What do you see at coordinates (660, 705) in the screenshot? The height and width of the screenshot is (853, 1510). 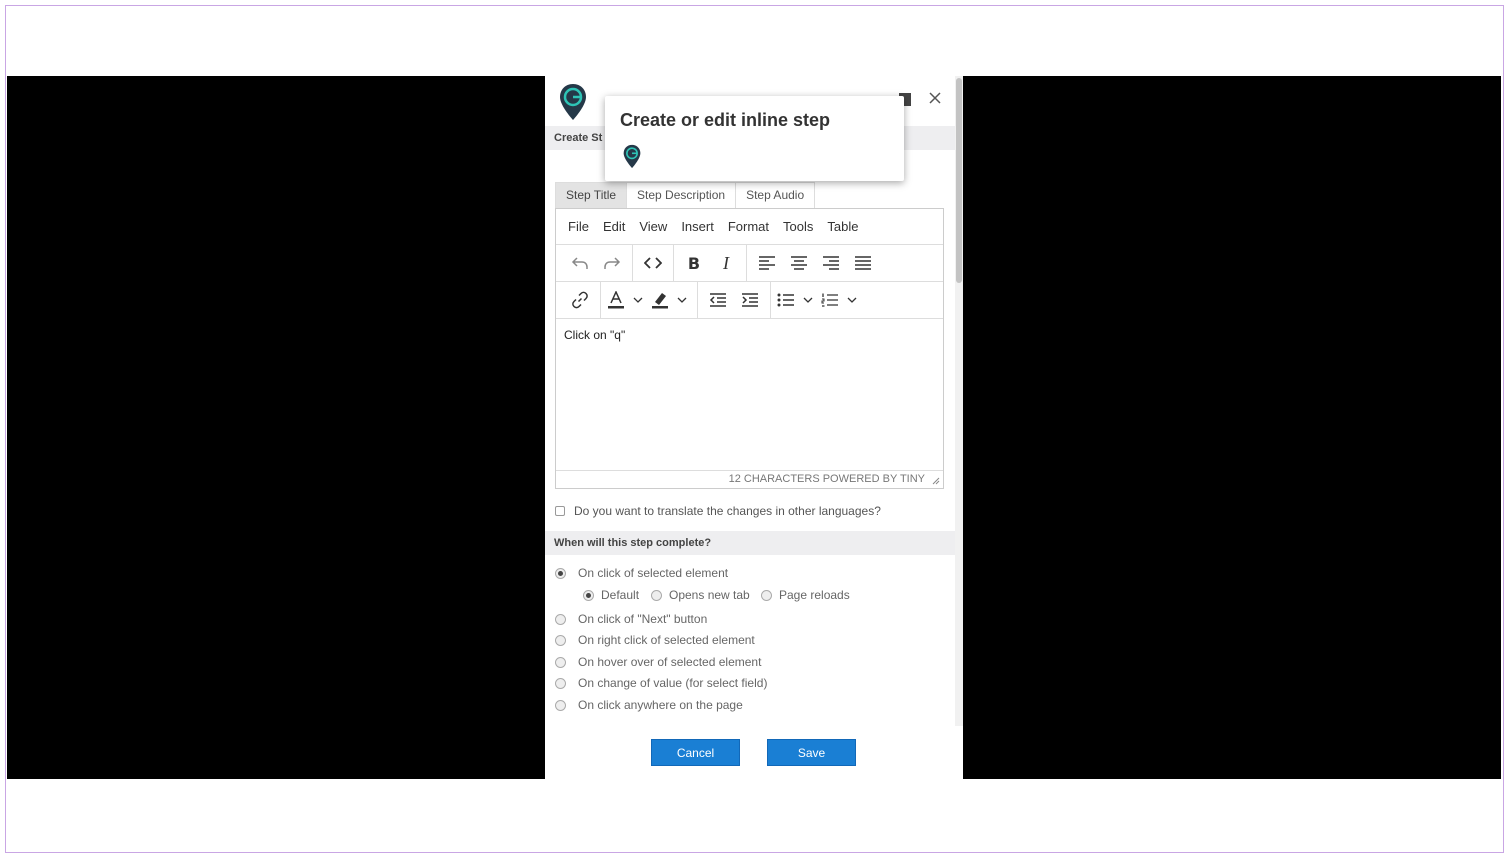 I see `option-click-anywhere-label: On click anywhere on the page` at bounding box center [660, 705].